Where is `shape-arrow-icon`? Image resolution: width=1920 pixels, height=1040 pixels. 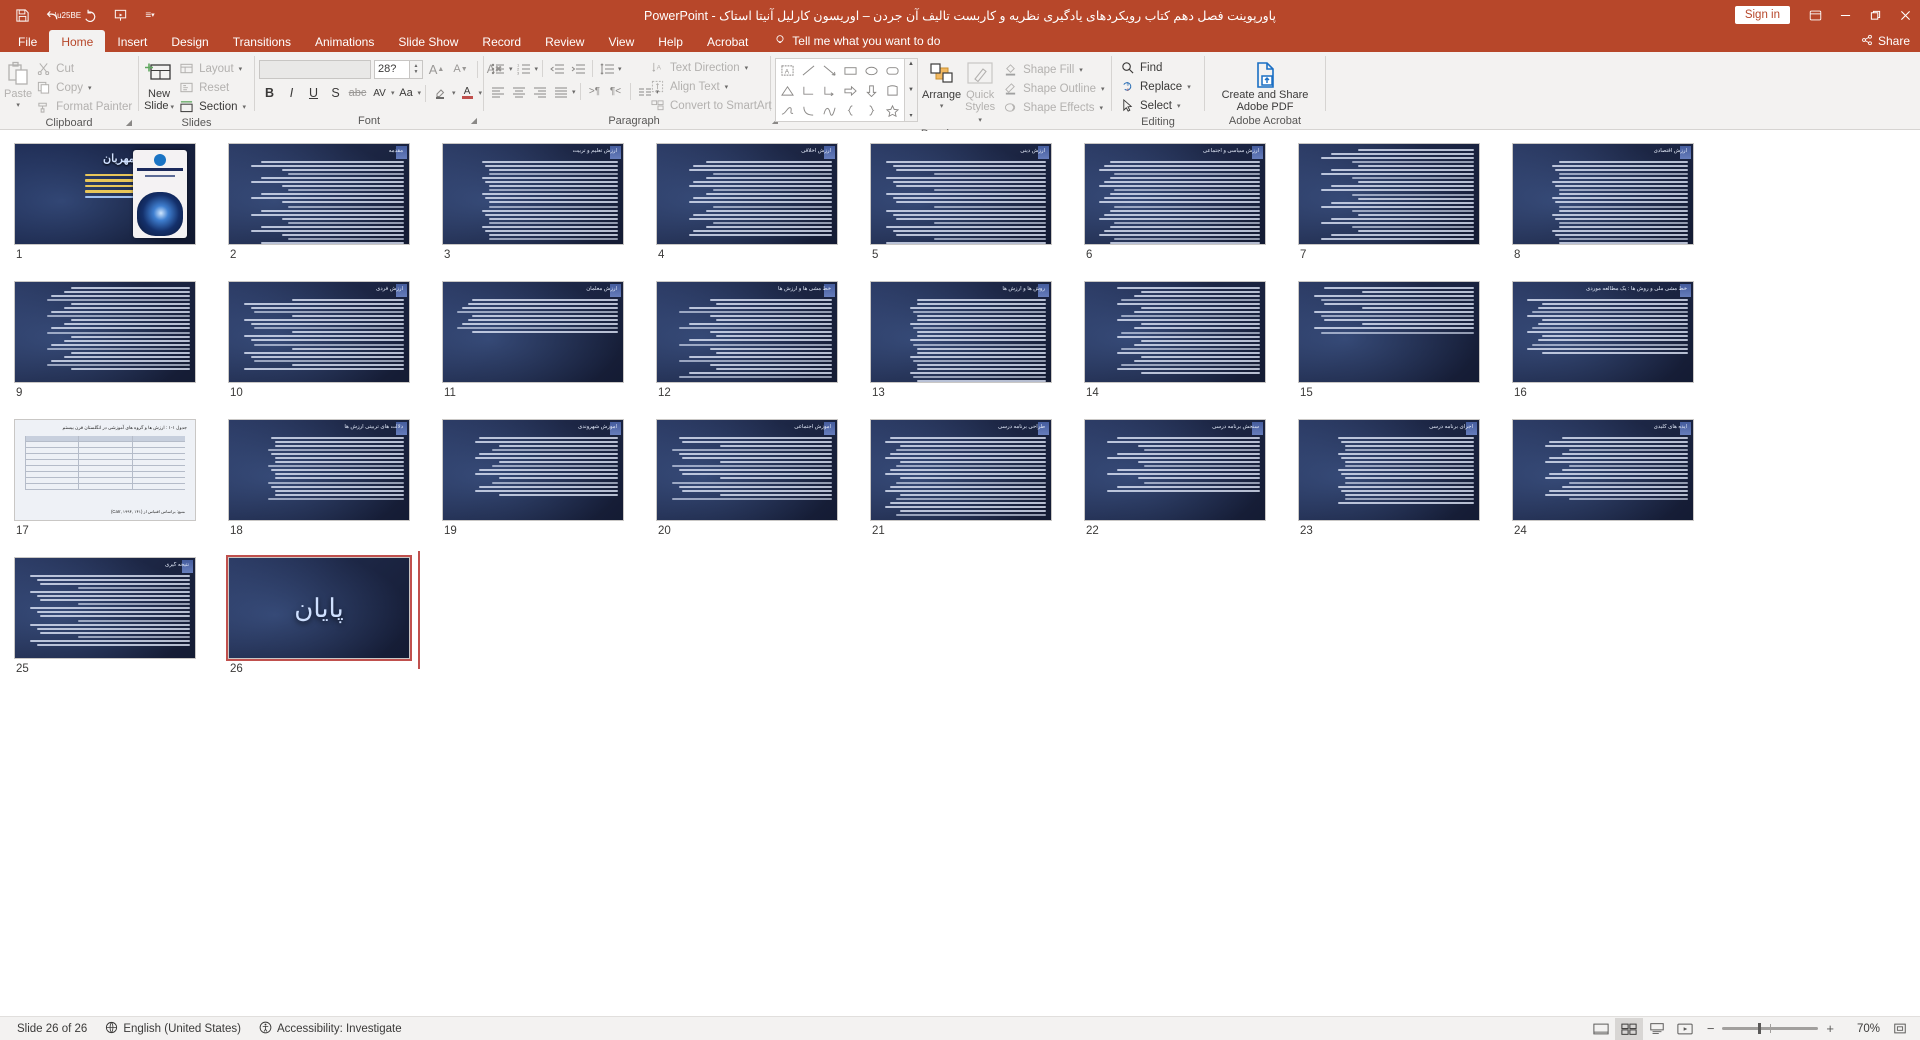
shape-arrow-icon is located at coordinates (829, 70).